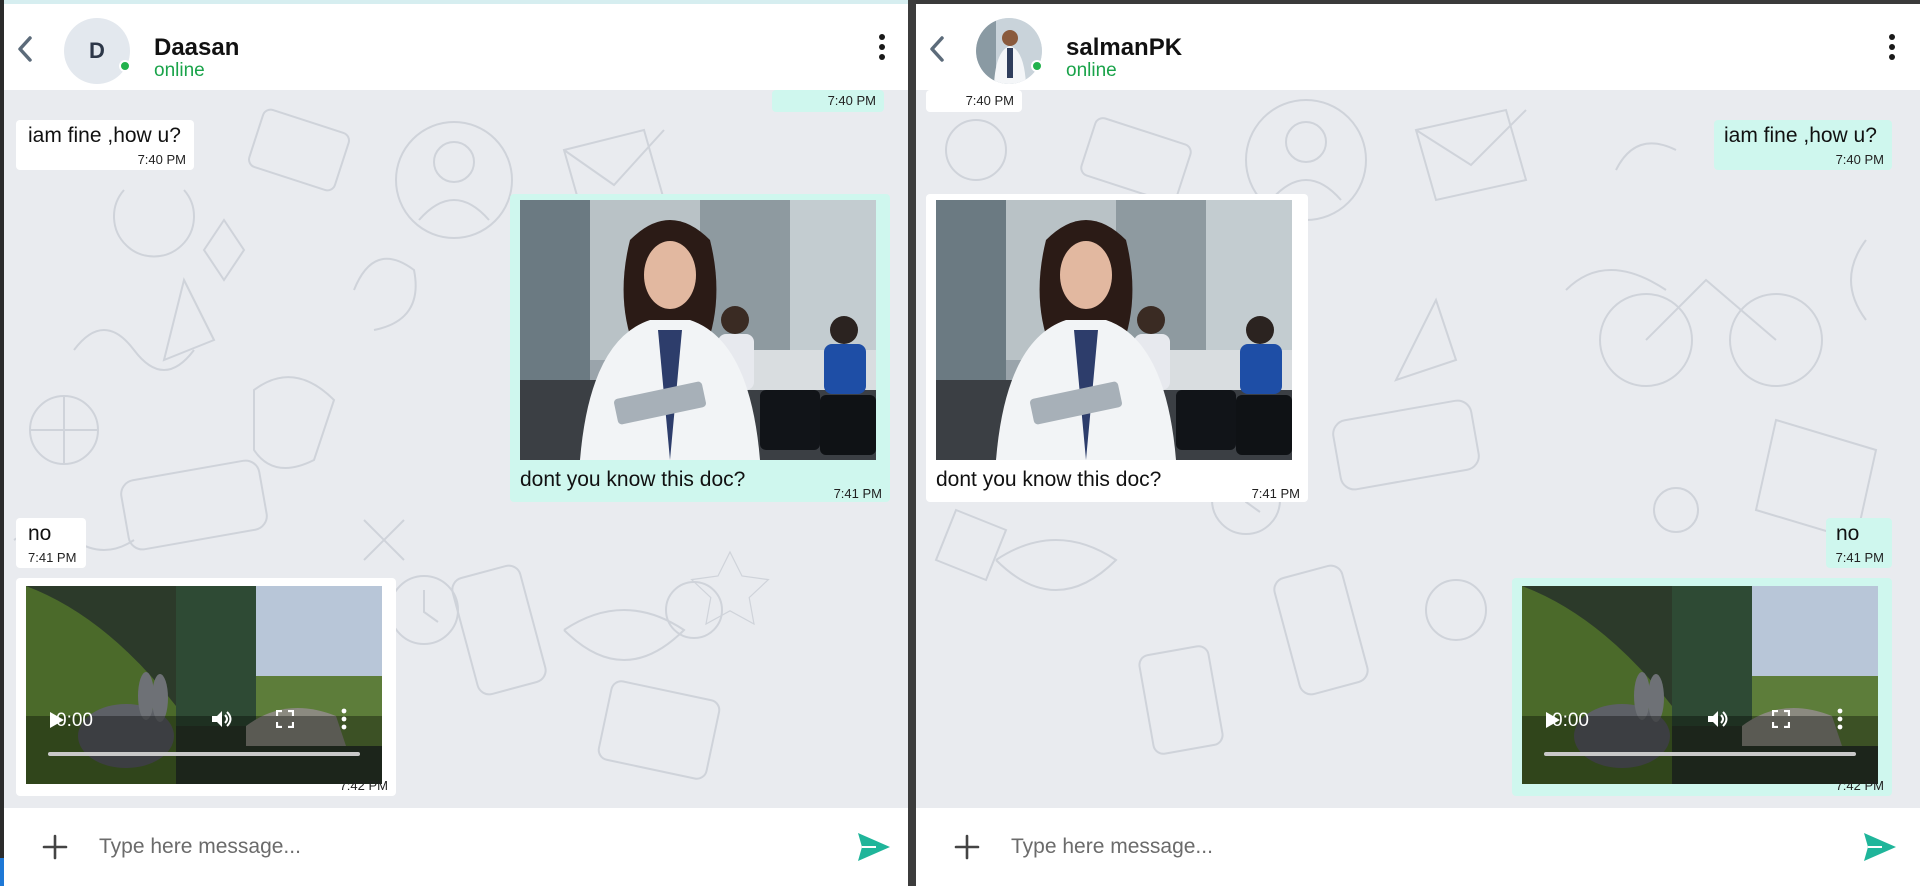 The width and height of the screenshot is (1920, 886). Describe the element at coordinates (197, 47) in the screenshot. I see `contact-name: Daasan` at that location.